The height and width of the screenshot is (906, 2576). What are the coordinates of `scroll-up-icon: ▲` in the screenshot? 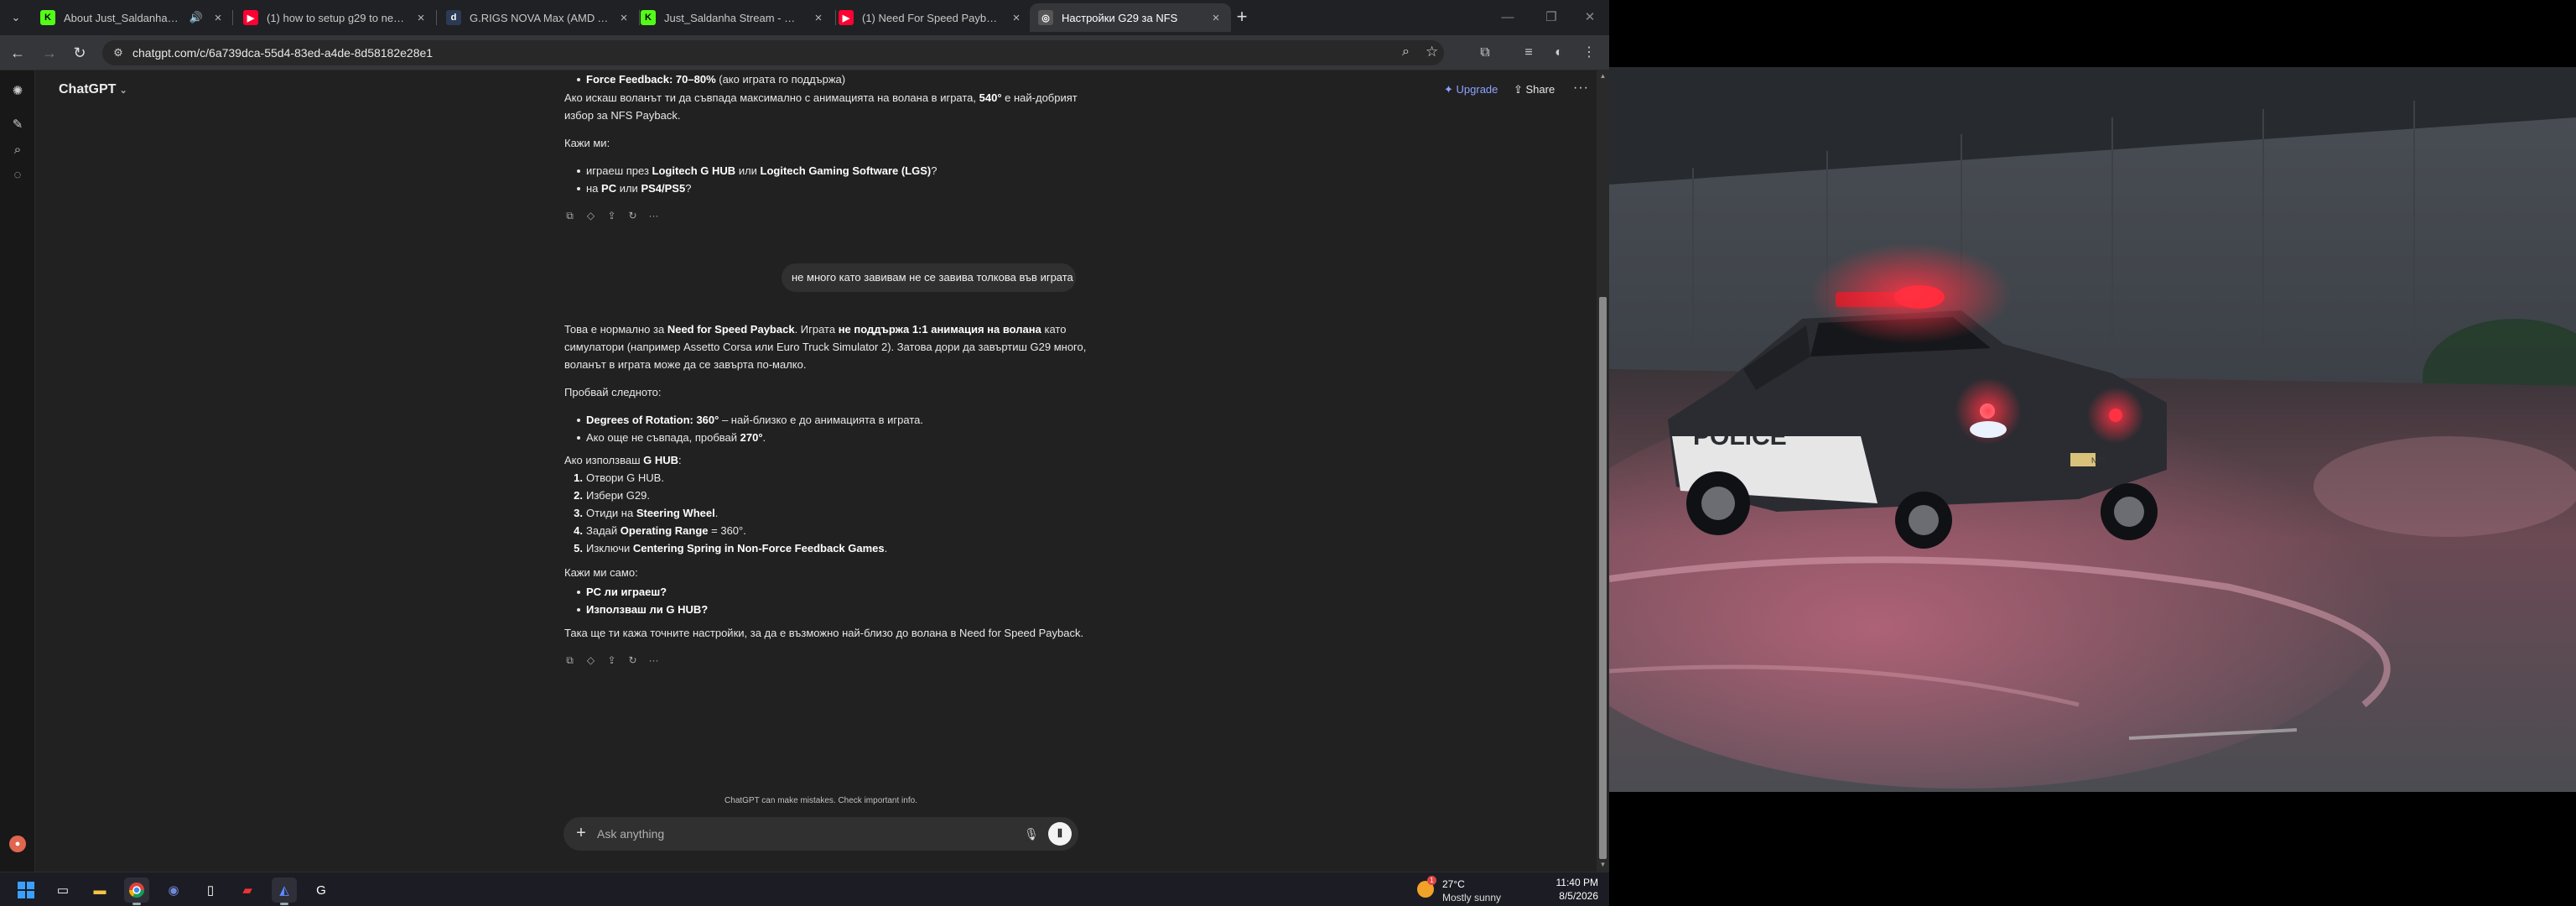 It's located at (1603, 76).